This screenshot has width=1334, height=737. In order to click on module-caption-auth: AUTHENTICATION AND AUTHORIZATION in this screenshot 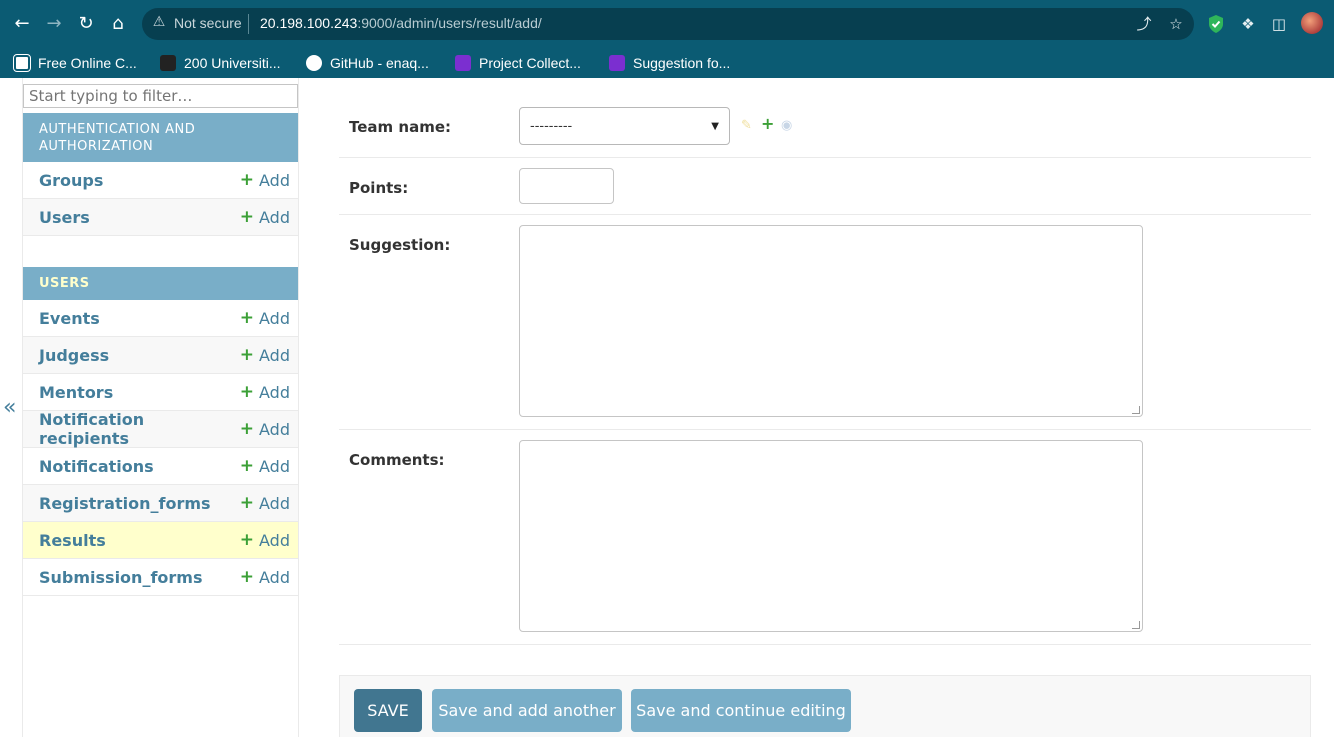, I will do `click(160, 137)`.